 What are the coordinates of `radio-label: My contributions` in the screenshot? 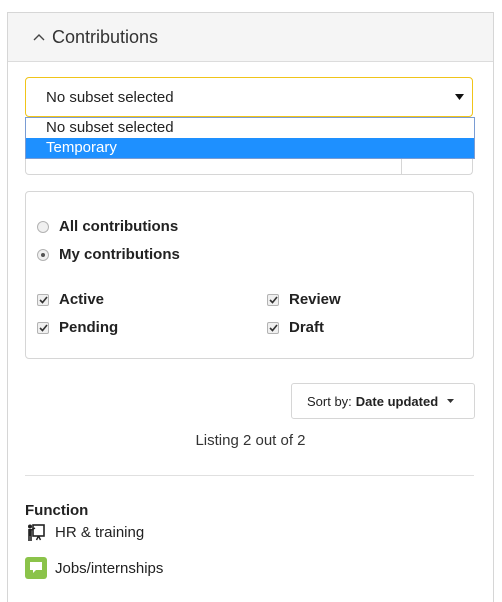 It's located at (119, 254).